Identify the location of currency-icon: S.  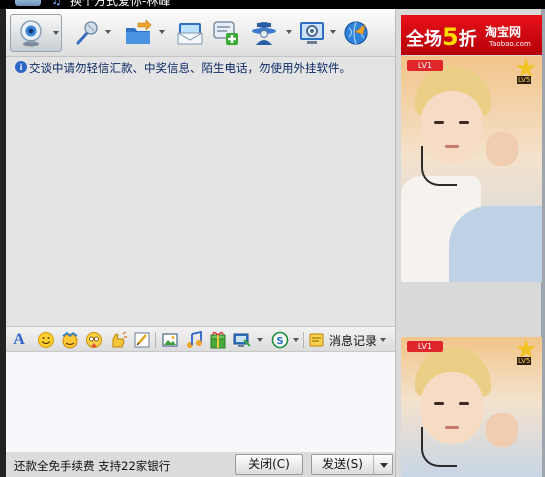
(280, 340).